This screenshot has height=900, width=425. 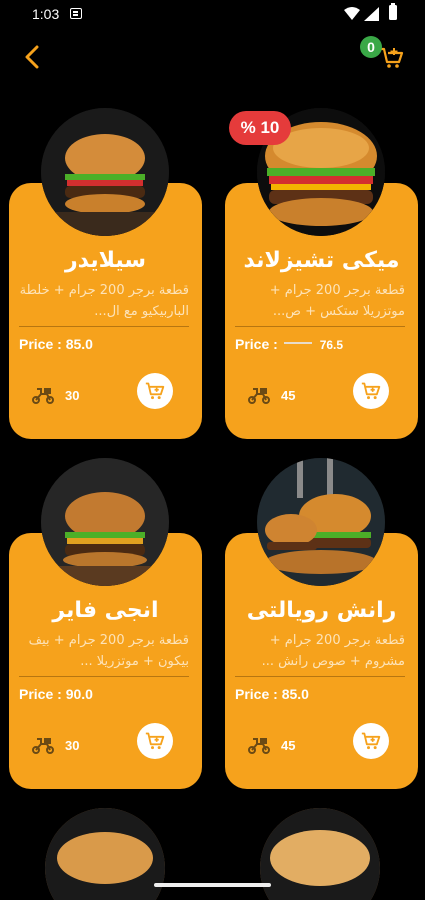 I want to click on signal-icon, so click(x=371, y=14).